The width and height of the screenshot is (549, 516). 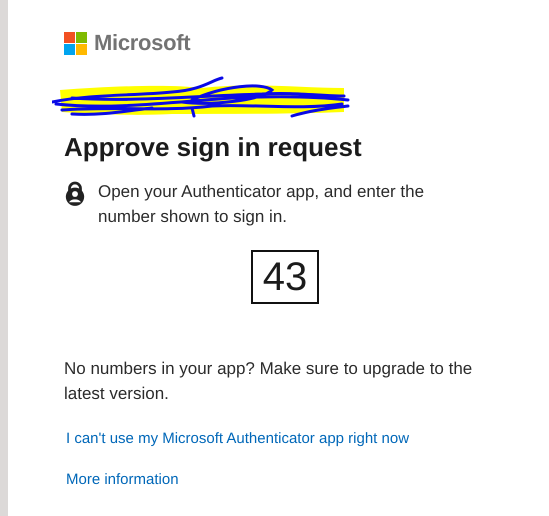 I want to click on help-link: I can't use my Microsoft Authenticator app right now, so click(x=238, y=438).